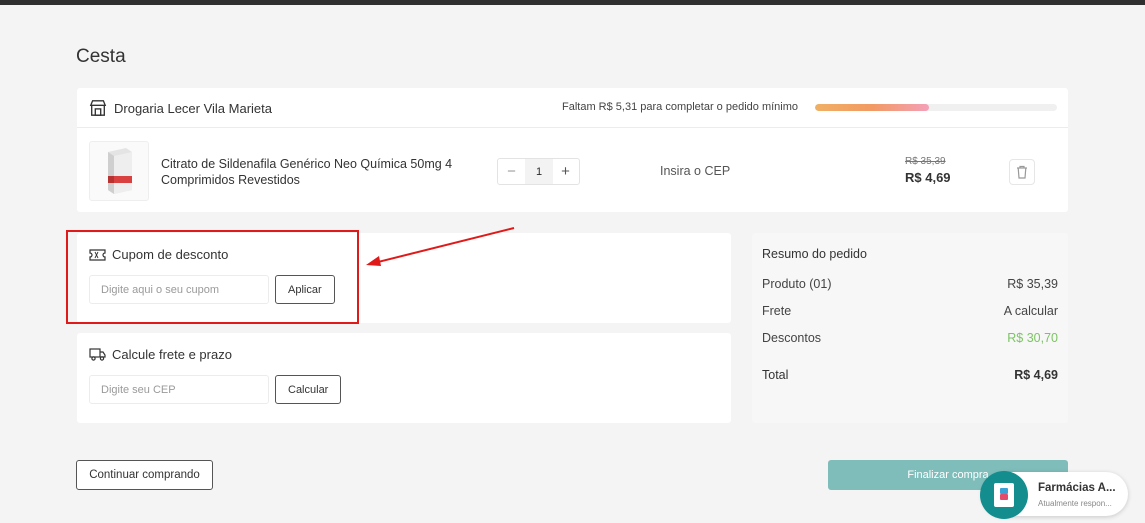 The width and height of the screenshot is (1145, 523). I want to click on continue-shopping-button: Continuar comprando, so click(144, 475).